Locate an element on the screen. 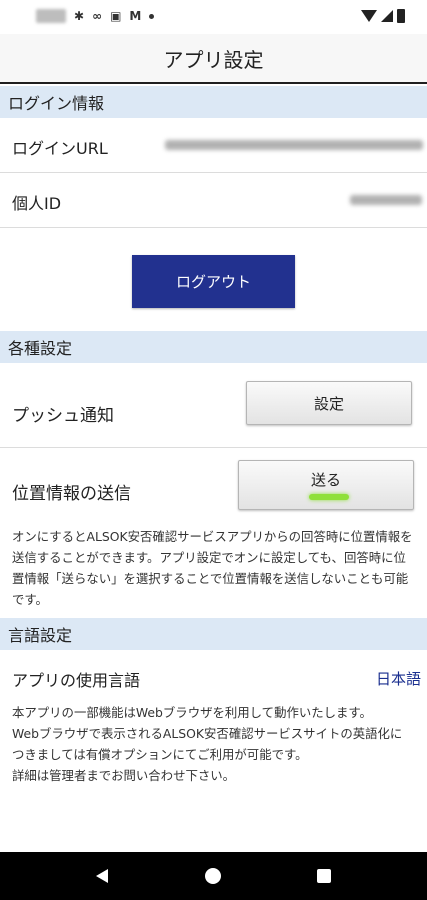  language-value-link: 日本語 is located at coordinates (398, 678).